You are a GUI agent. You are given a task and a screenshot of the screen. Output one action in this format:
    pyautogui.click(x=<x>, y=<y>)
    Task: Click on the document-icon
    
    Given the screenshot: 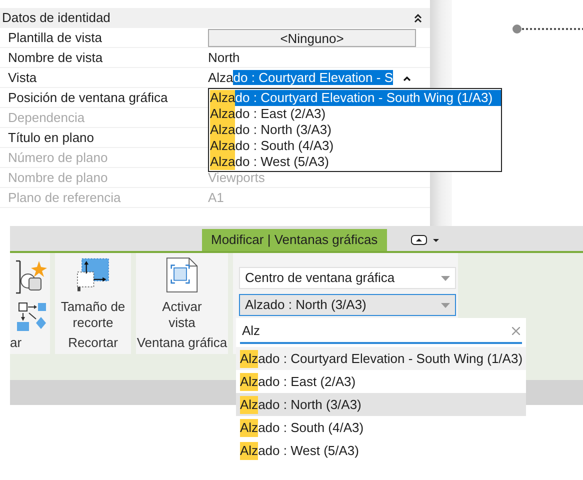 What is the action you would take?
    pyautogui.click(x=182, y=275)
    